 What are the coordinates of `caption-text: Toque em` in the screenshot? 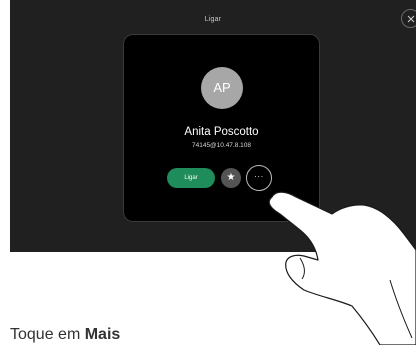 It's located at (47, 334).